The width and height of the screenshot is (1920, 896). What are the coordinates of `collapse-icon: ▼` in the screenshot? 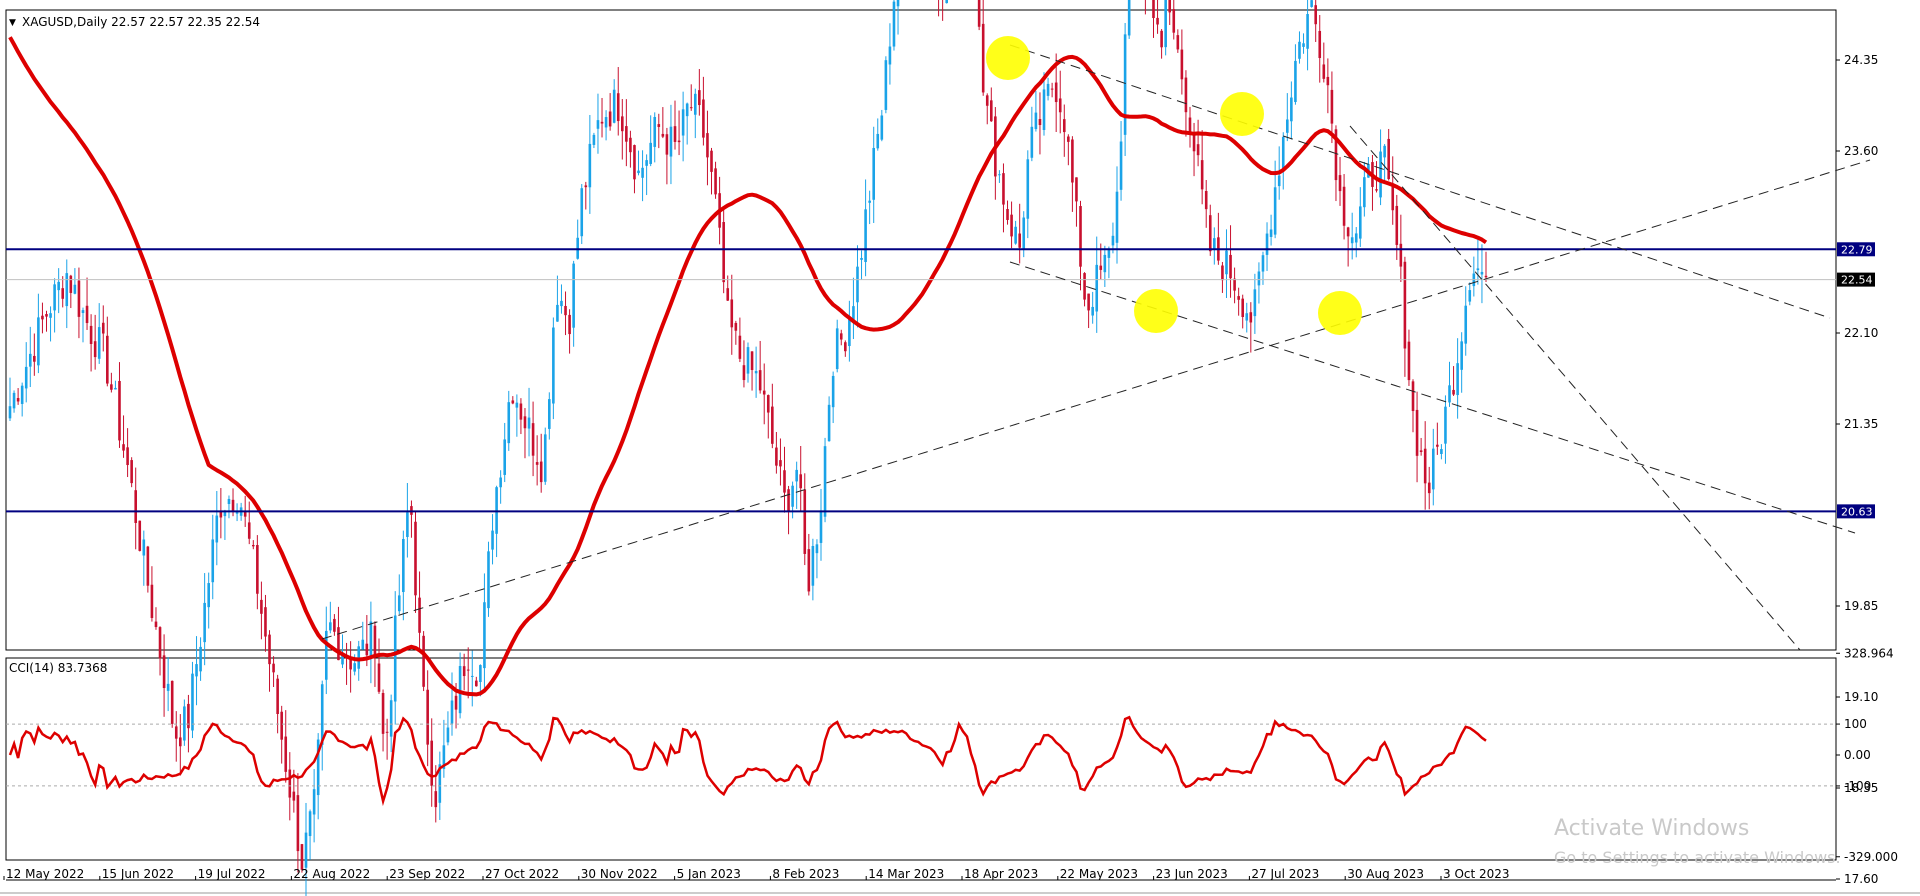 It's located at (12, 23).